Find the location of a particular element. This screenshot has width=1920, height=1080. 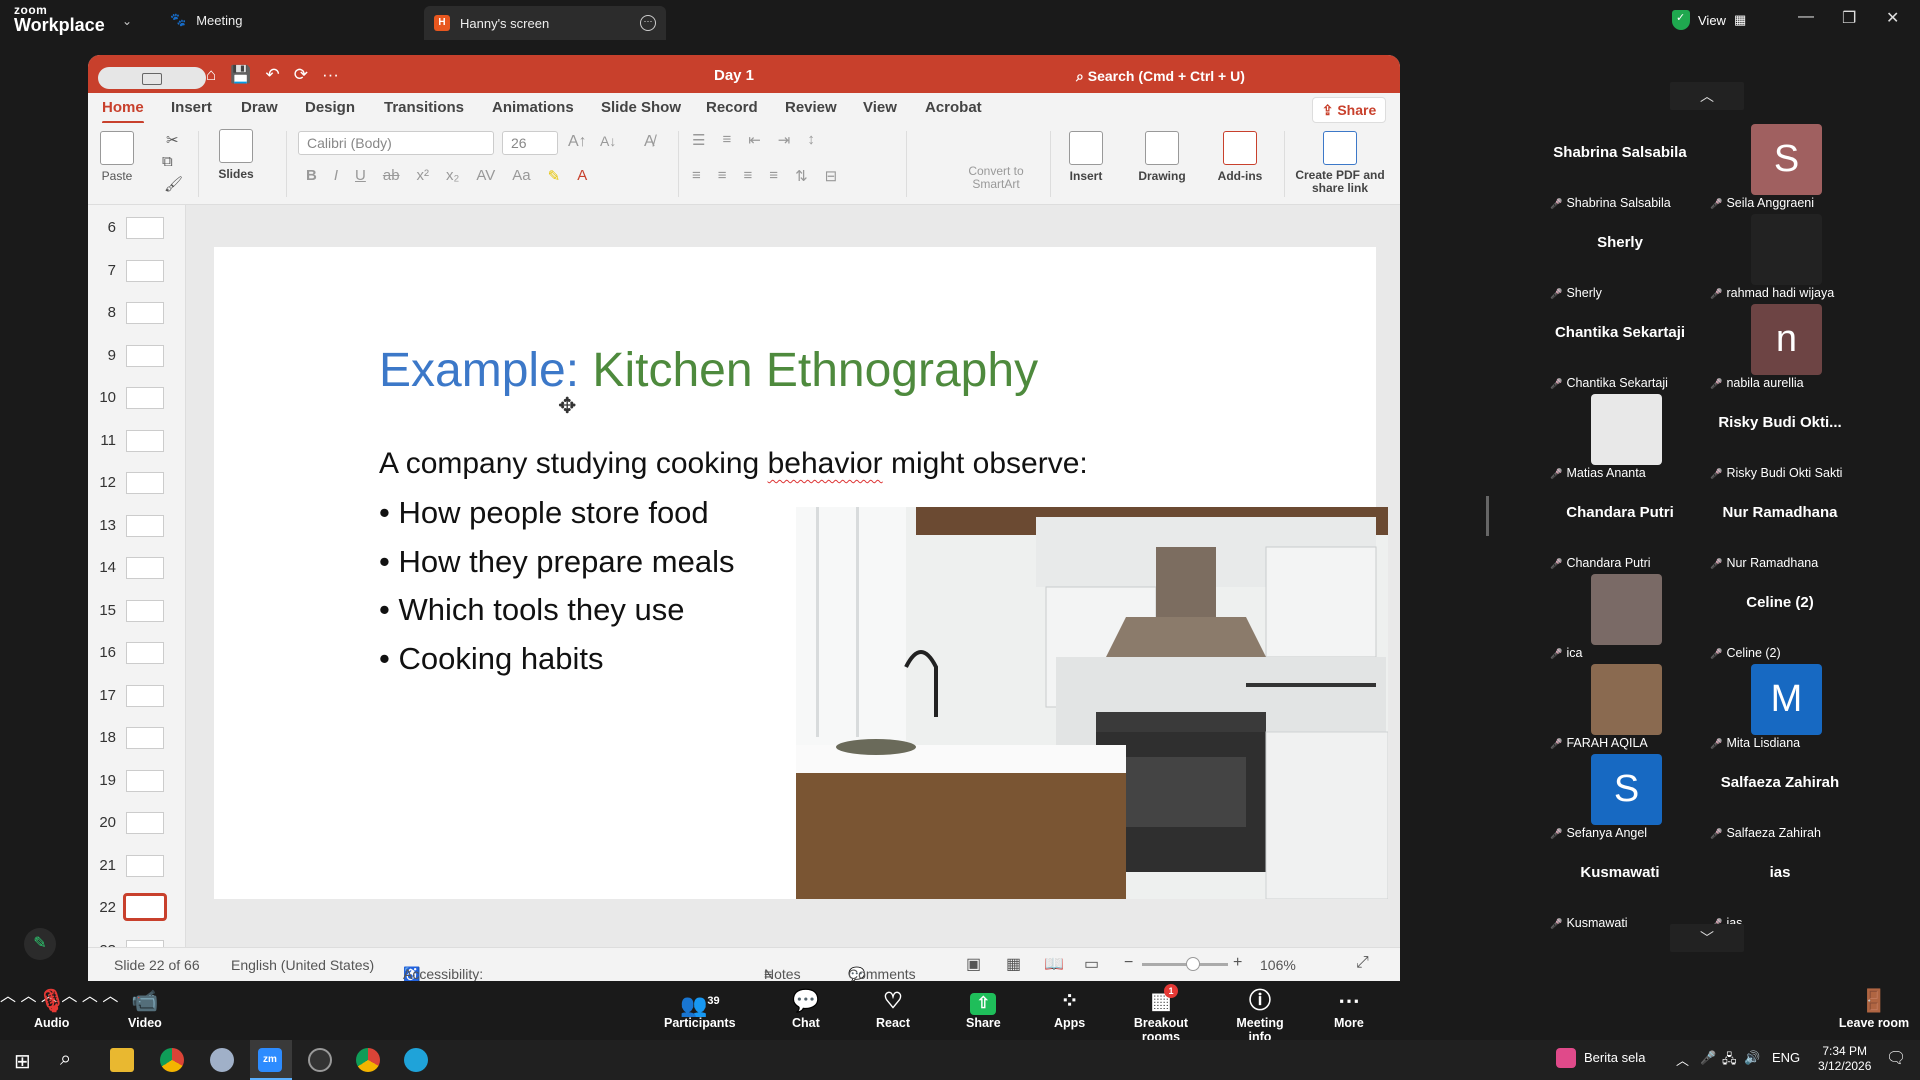

participant-tile: Shabrina Salsabila Shabrina Salsabila is located at coordinates (1620, 167).